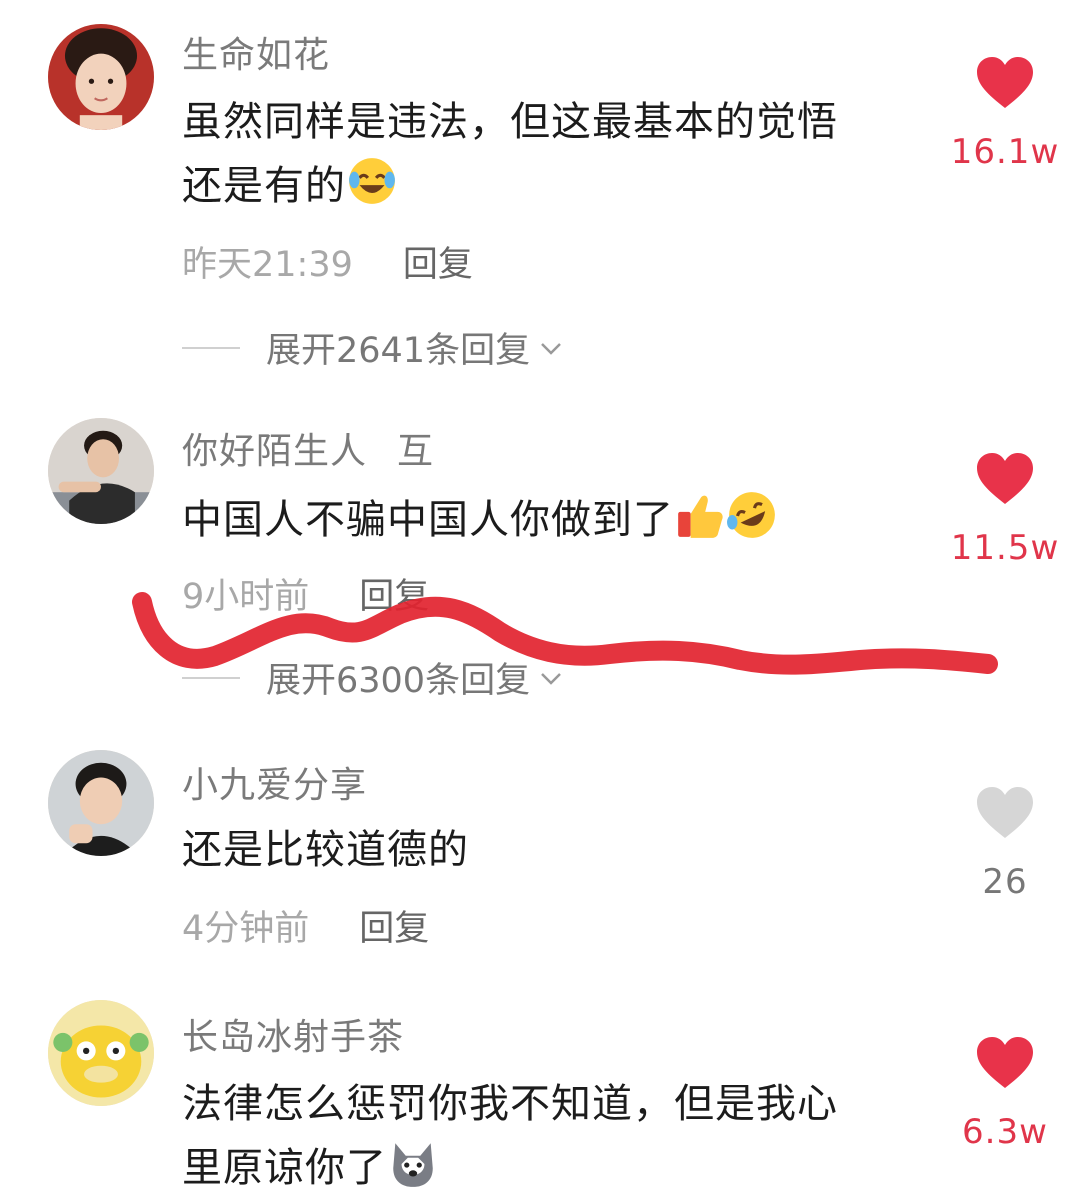 The image size is (1080, 1200). Describe the element at coordinates (752, 515) in the screenshot. I see `rofl-emoji` at that location.